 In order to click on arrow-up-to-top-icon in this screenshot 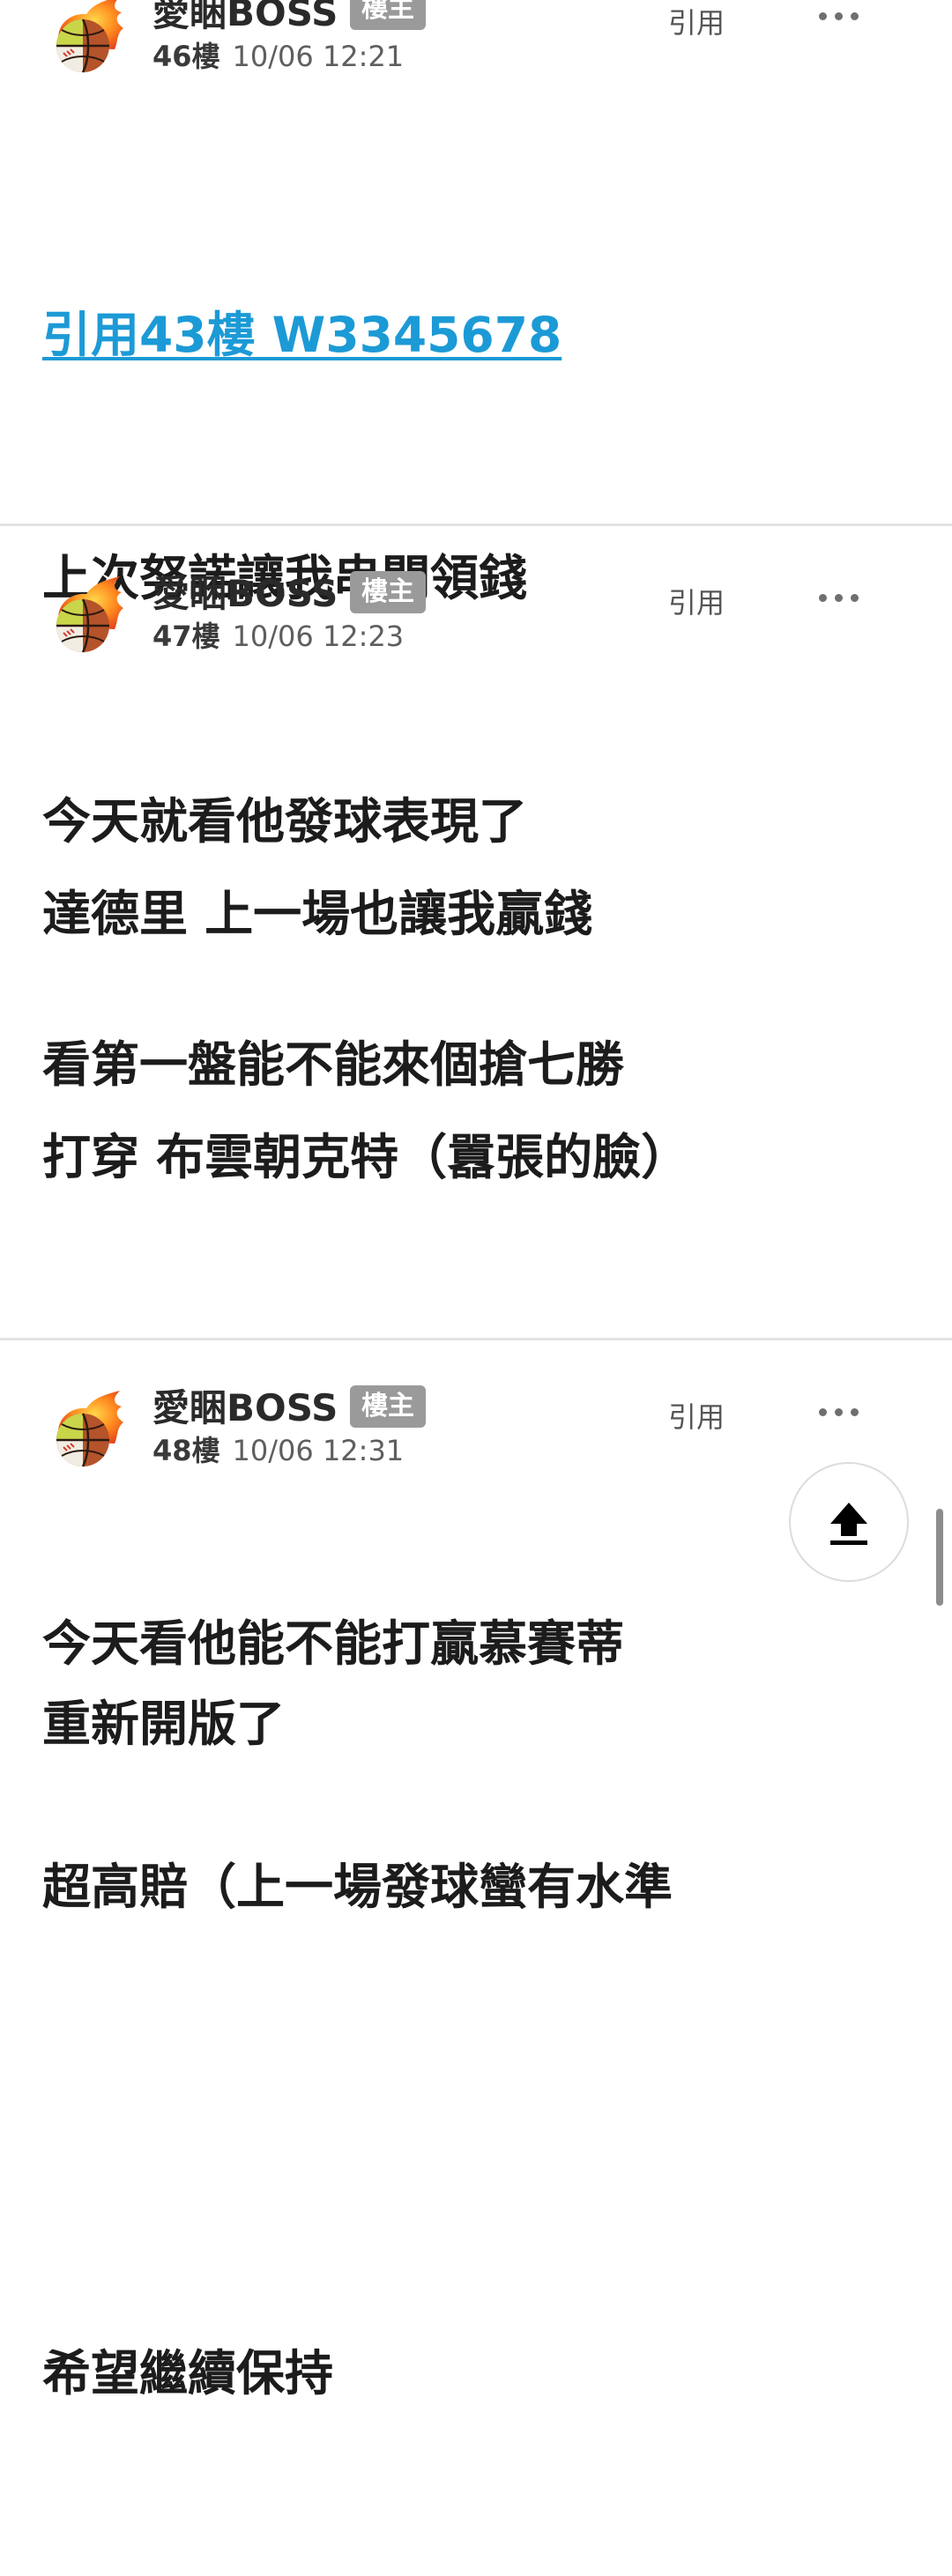, I will do `click(849, 1524)`.